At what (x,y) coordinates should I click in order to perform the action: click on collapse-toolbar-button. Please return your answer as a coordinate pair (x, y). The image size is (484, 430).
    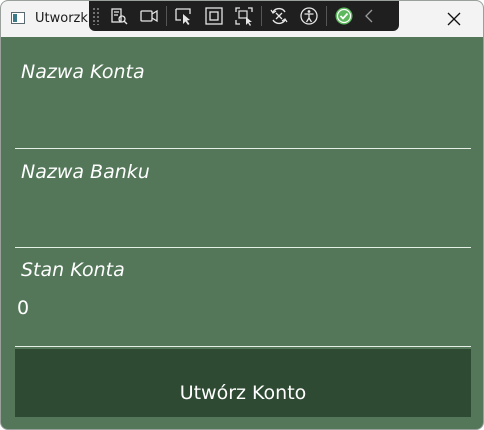
    Looking at the image, I should click on (369, 16).